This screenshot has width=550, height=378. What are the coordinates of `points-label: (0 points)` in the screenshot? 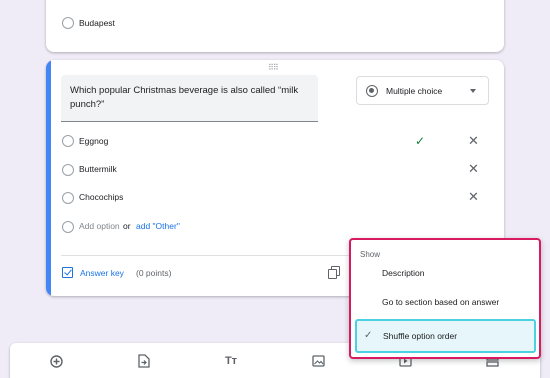 It's located at (154, 273).